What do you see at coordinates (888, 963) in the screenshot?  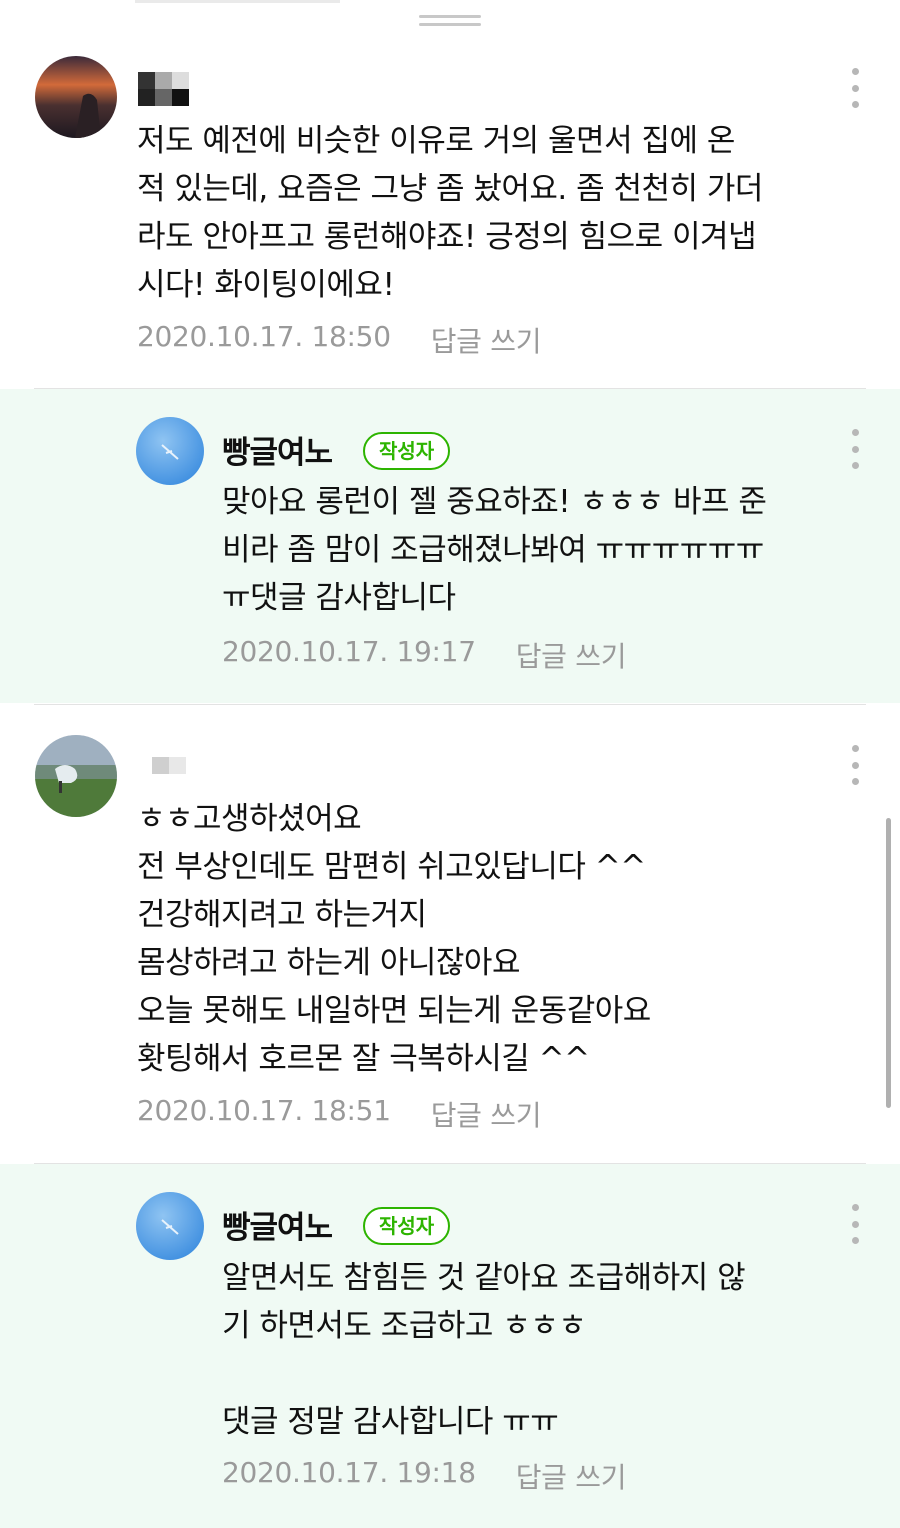 I see `scrollbar` at bounding box center [888, 963].